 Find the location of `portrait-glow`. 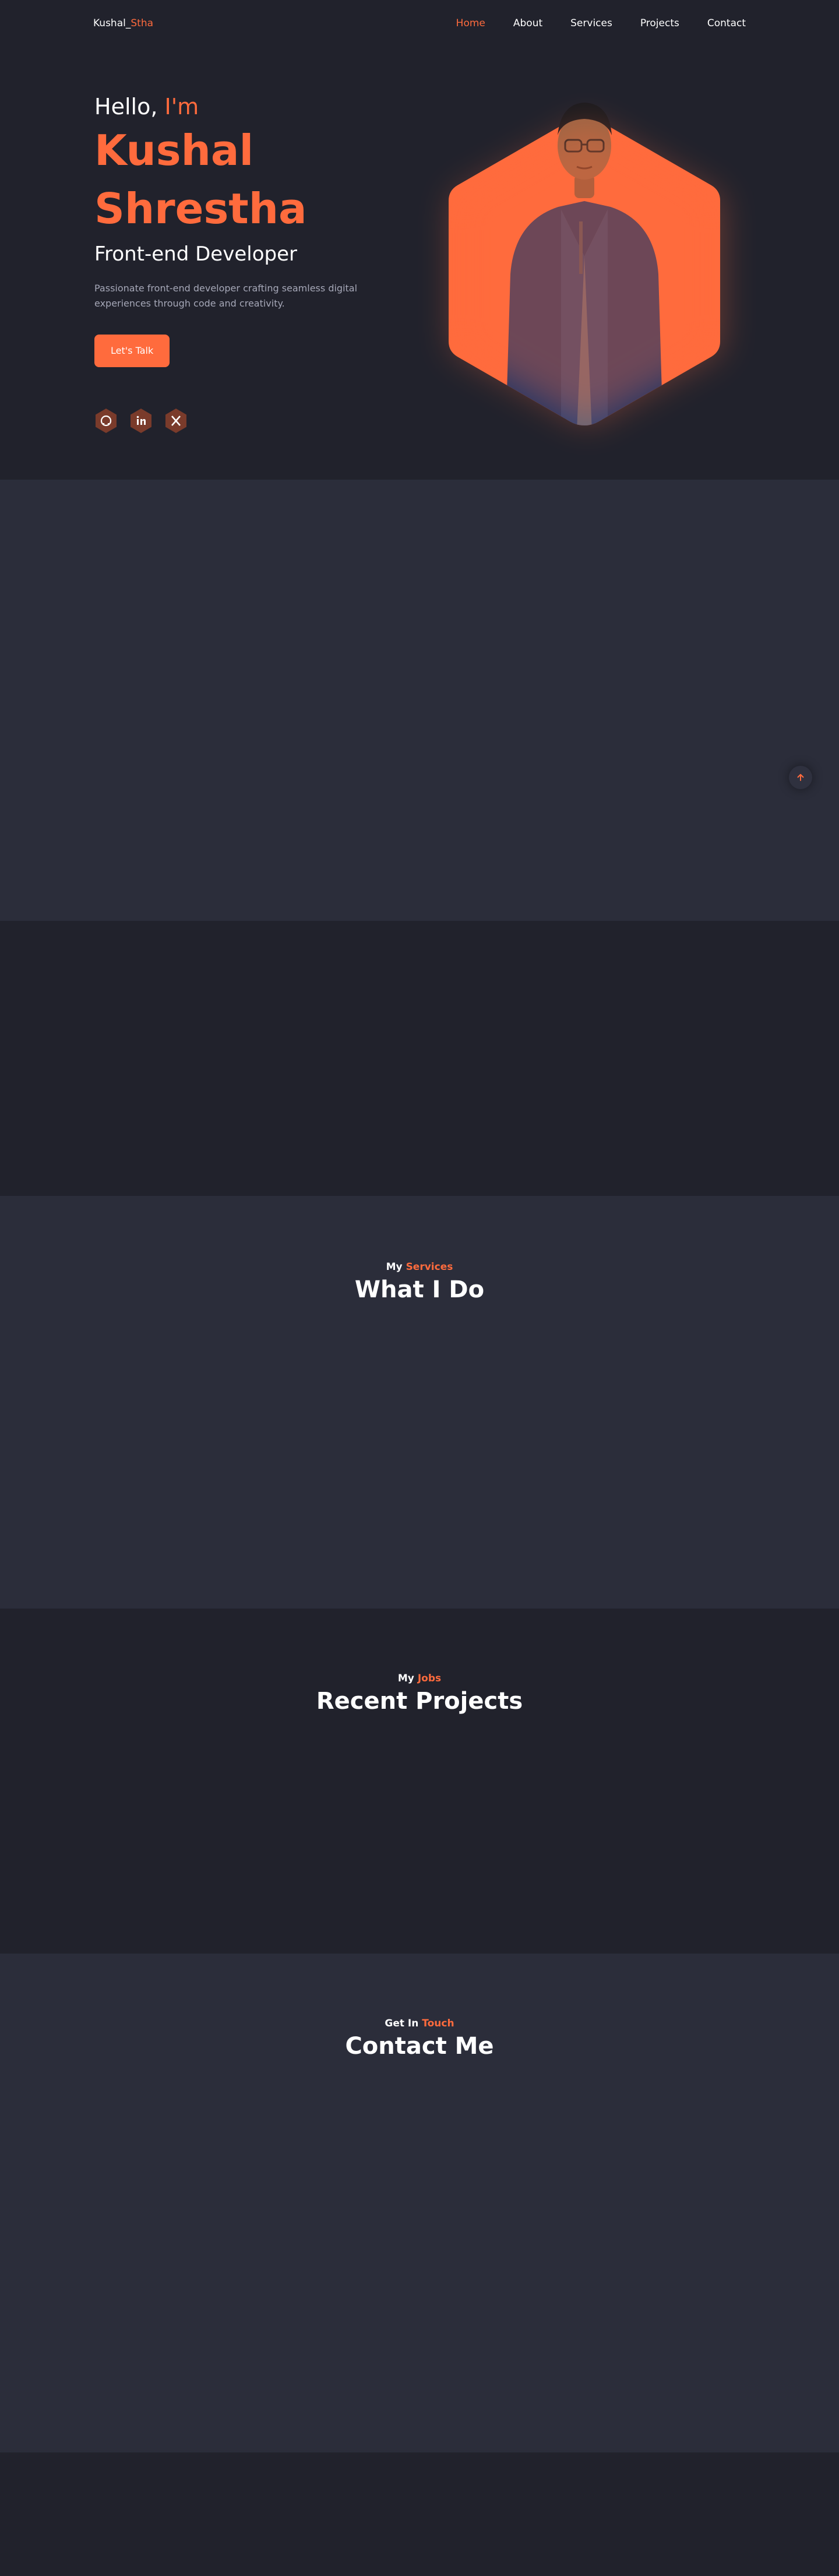

portrait-glow is located at coordinates (587, 274).